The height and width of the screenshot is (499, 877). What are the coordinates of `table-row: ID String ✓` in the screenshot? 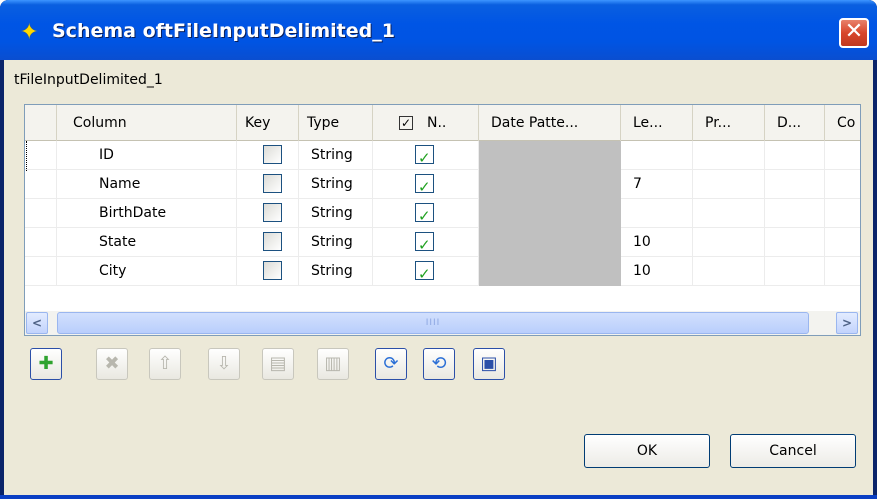 It's located at (442, 155).